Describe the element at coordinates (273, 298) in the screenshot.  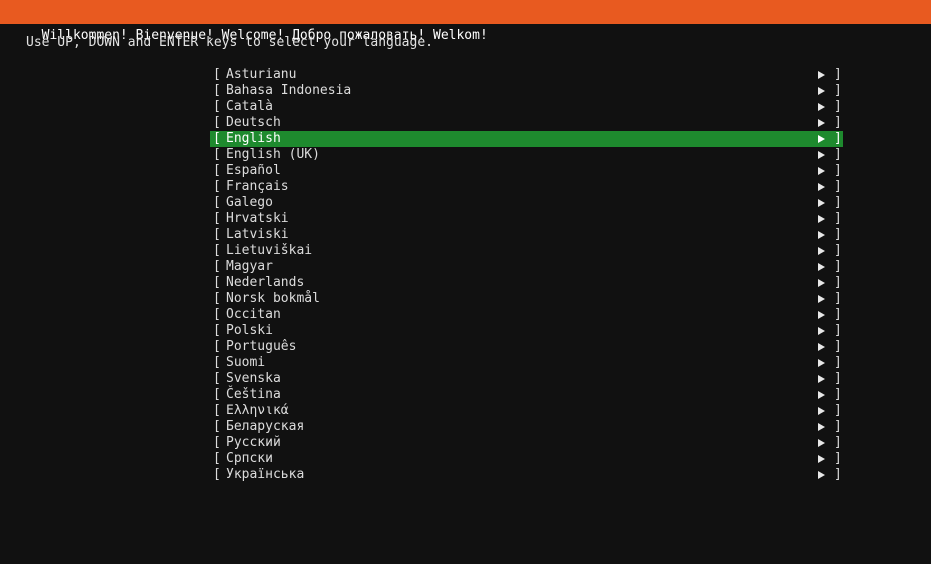
I see `language-option-label: Norsk bokmål` at that location.